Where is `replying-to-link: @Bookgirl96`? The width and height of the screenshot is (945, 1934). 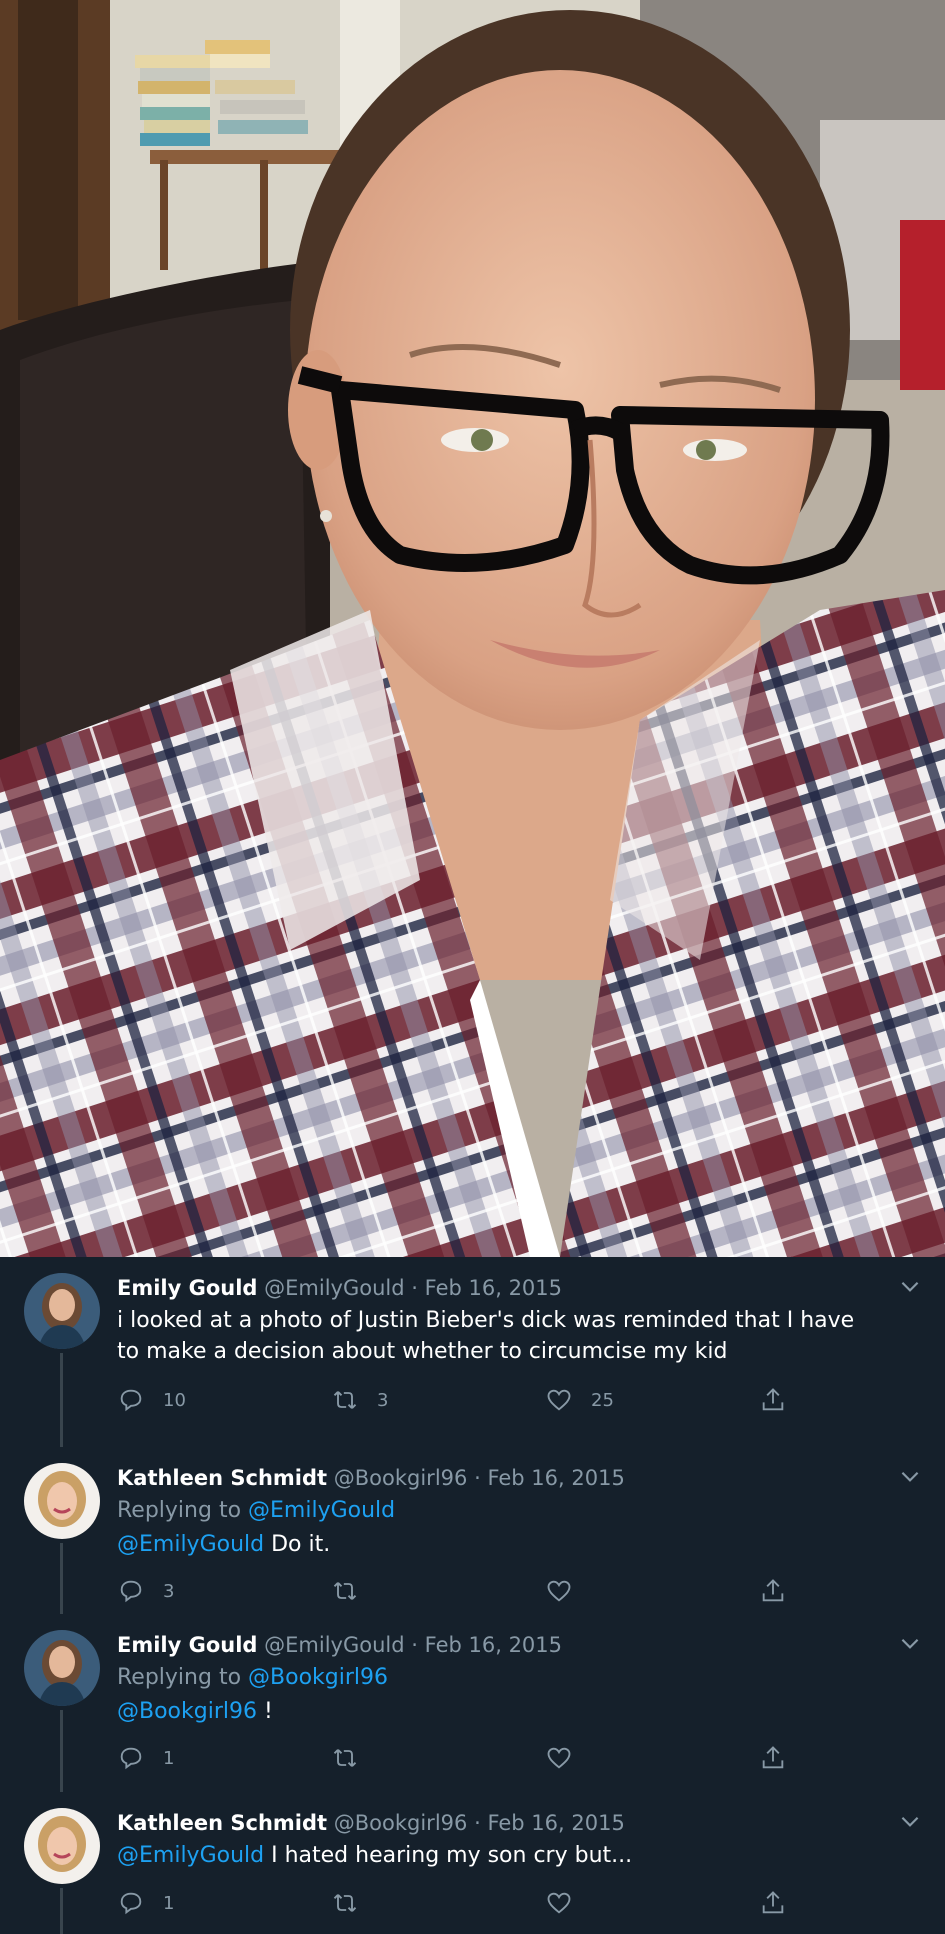 replying-to-link: @Bookgirl96 is located at coordinates (318, 1677).